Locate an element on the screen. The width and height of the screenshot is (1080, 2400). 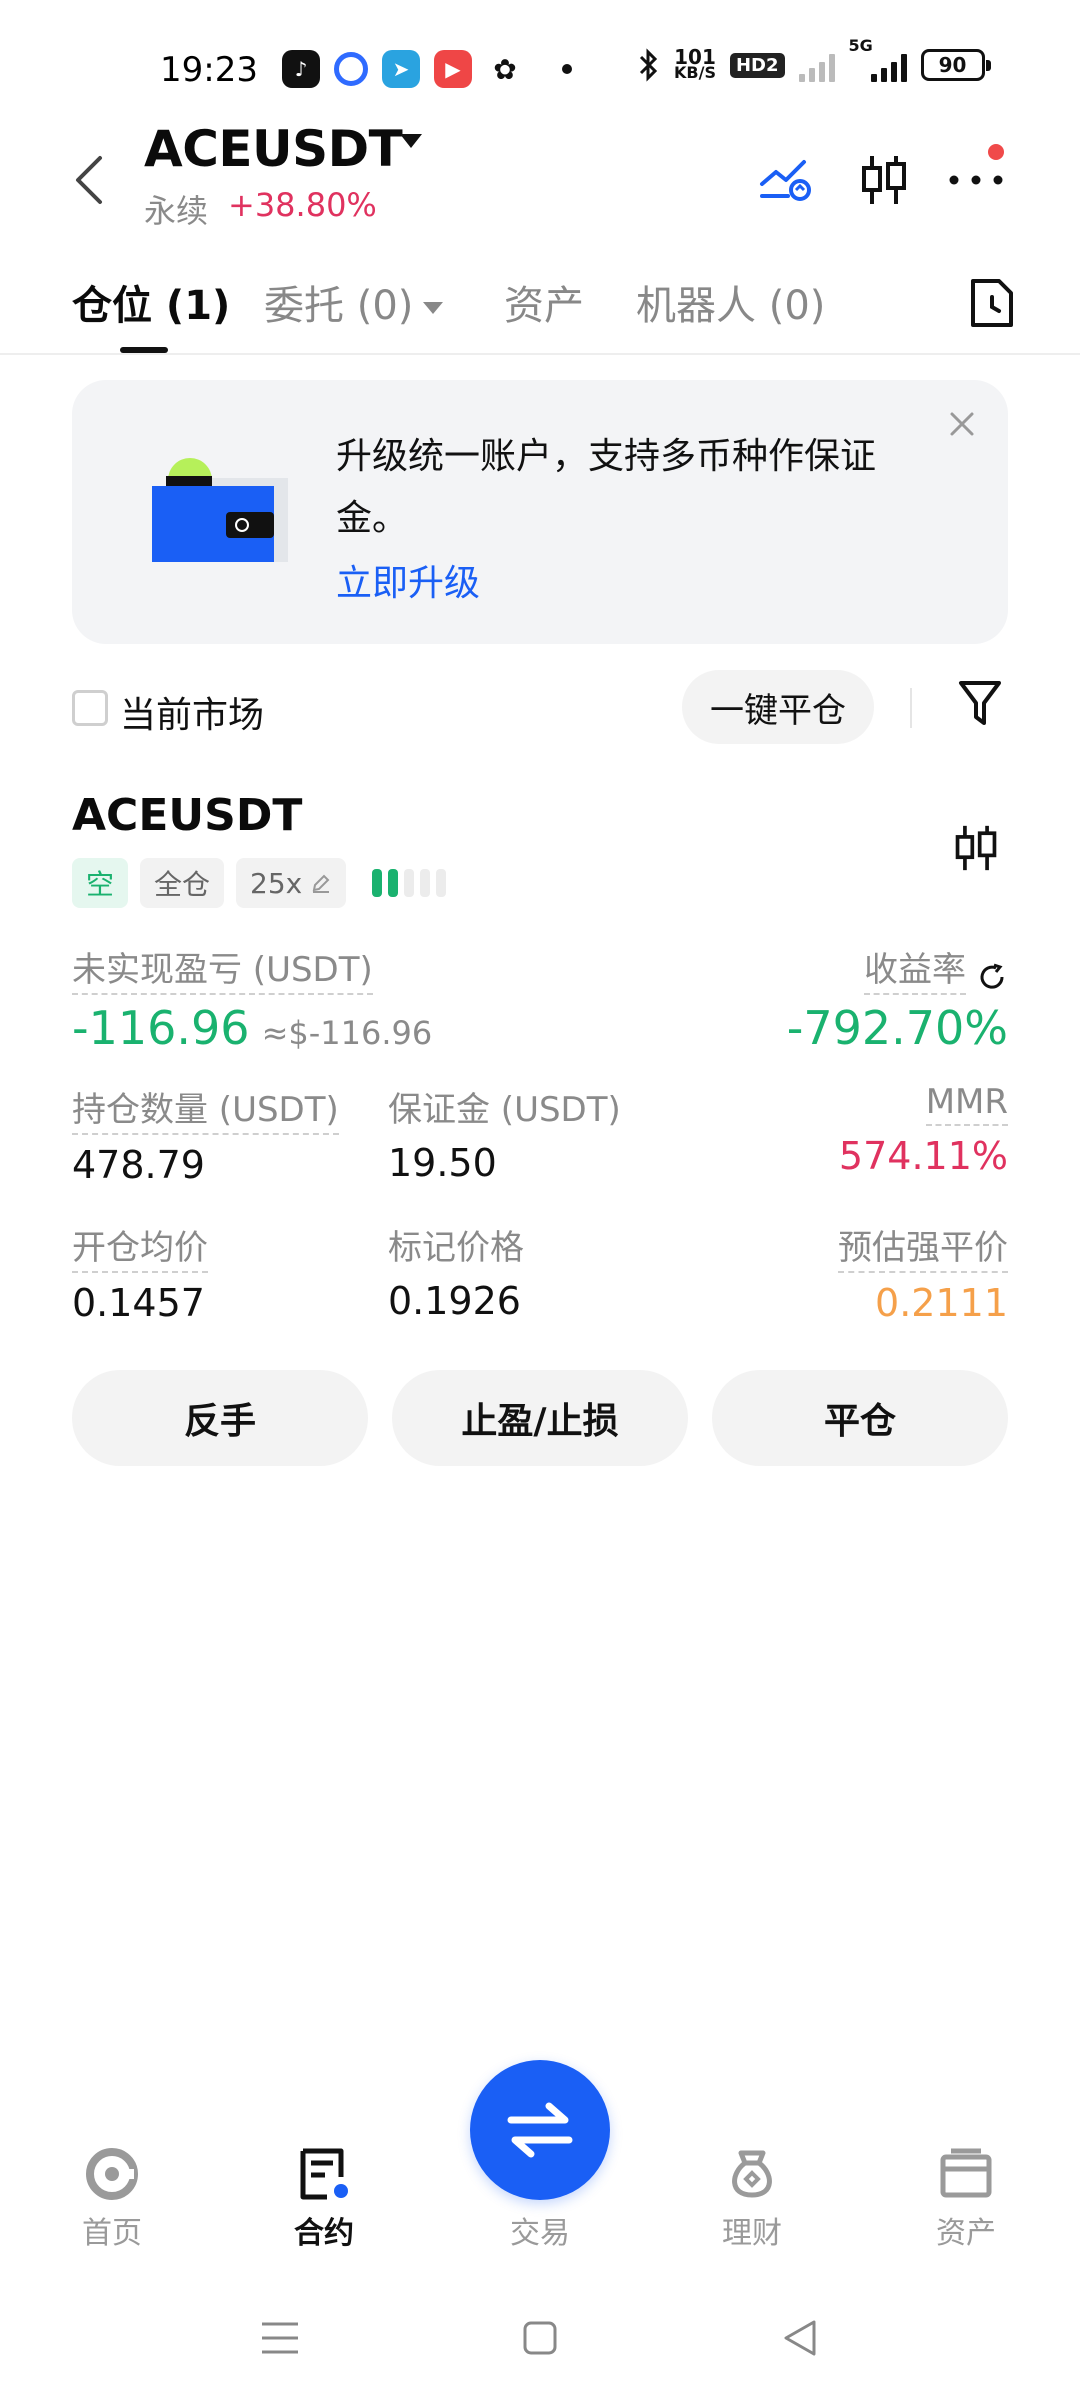
nav-home: 首页 is located at coordinates (112, 2198).